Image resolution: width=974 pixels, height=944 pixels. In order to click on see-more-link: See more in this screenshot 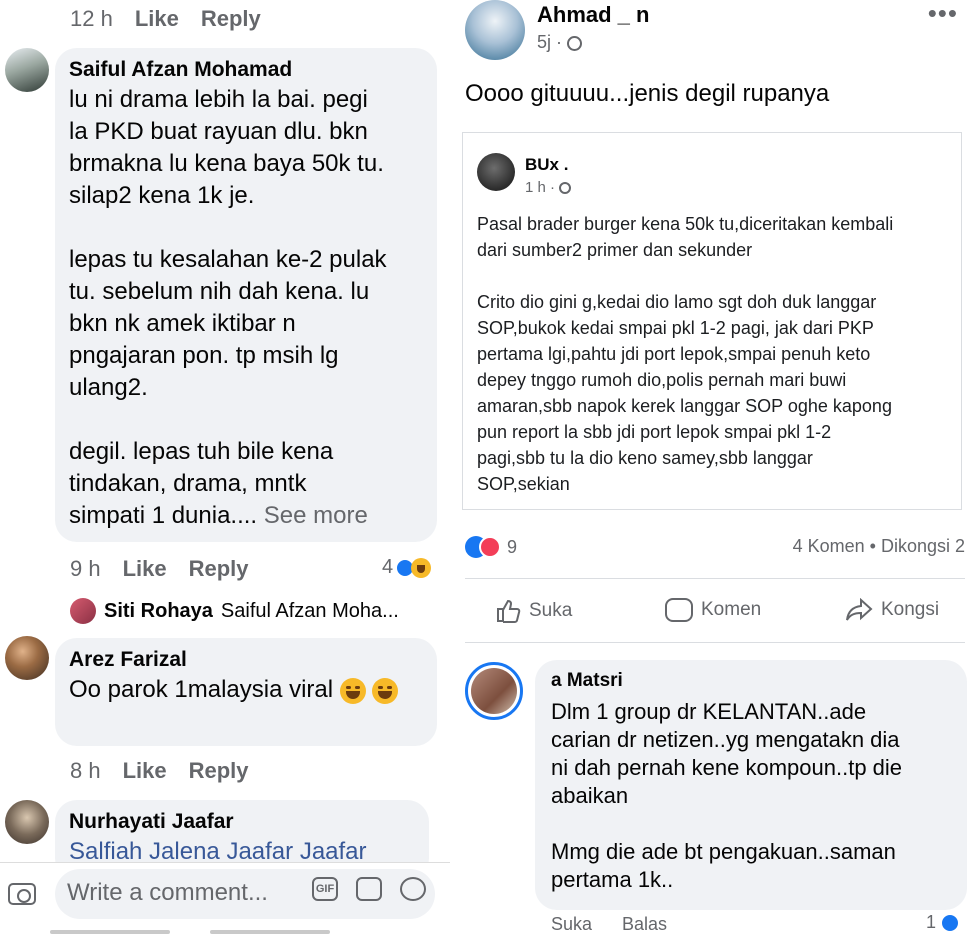, I will do `click(316, 515)`.